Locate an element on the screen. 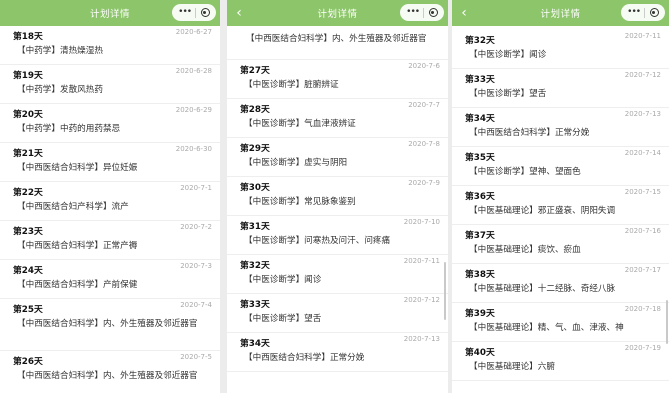 The height and width of the screenshot is (393, 669). day-label: 第20天 is located at coordinates (28, 115).